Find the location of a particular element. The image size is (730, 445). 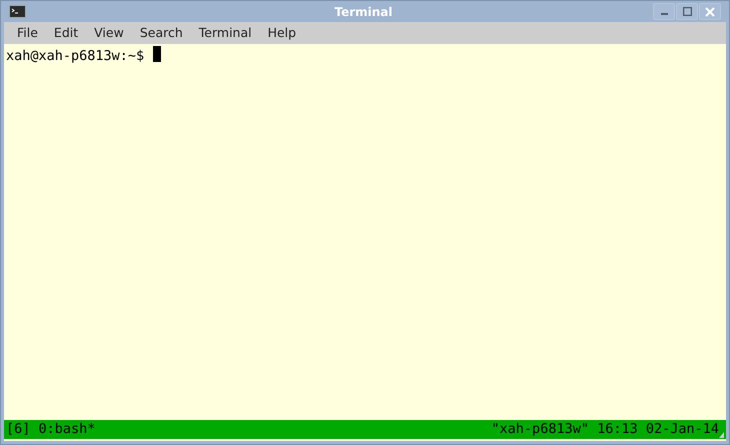

minimize-button is located at coordinates (664, 11).